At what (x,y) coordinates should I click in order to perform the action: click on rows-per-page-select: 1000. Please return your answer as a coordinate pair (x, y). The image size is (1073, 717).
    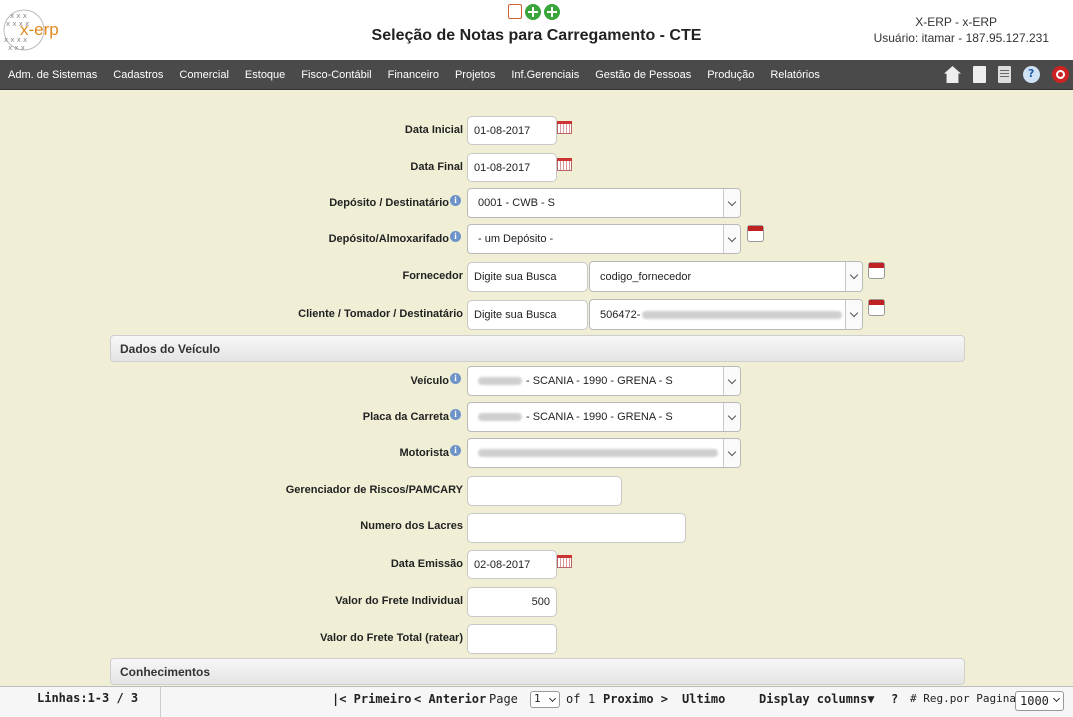
    Looking at the image, I should click on (1039, 701).